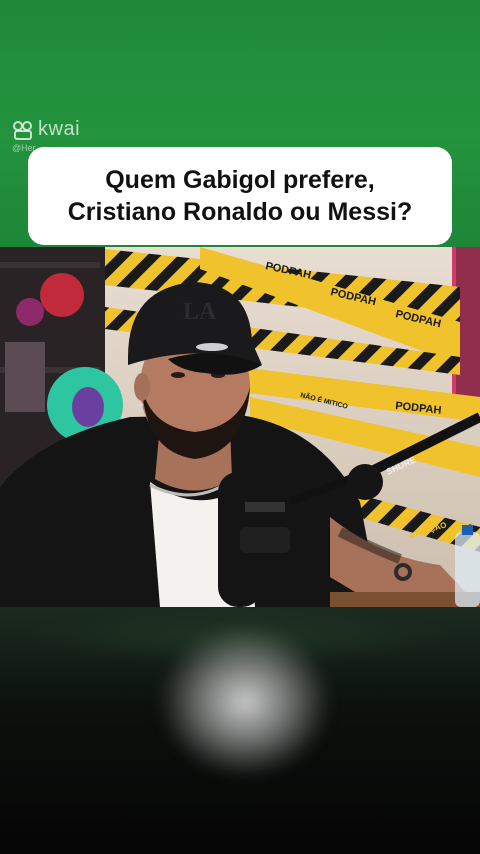 Image resolution: width=480 pixels, height=854 pixels. Describe the element at coordinates (200, 312) in the screenshot. I see `cap-logo: LA` at that location.